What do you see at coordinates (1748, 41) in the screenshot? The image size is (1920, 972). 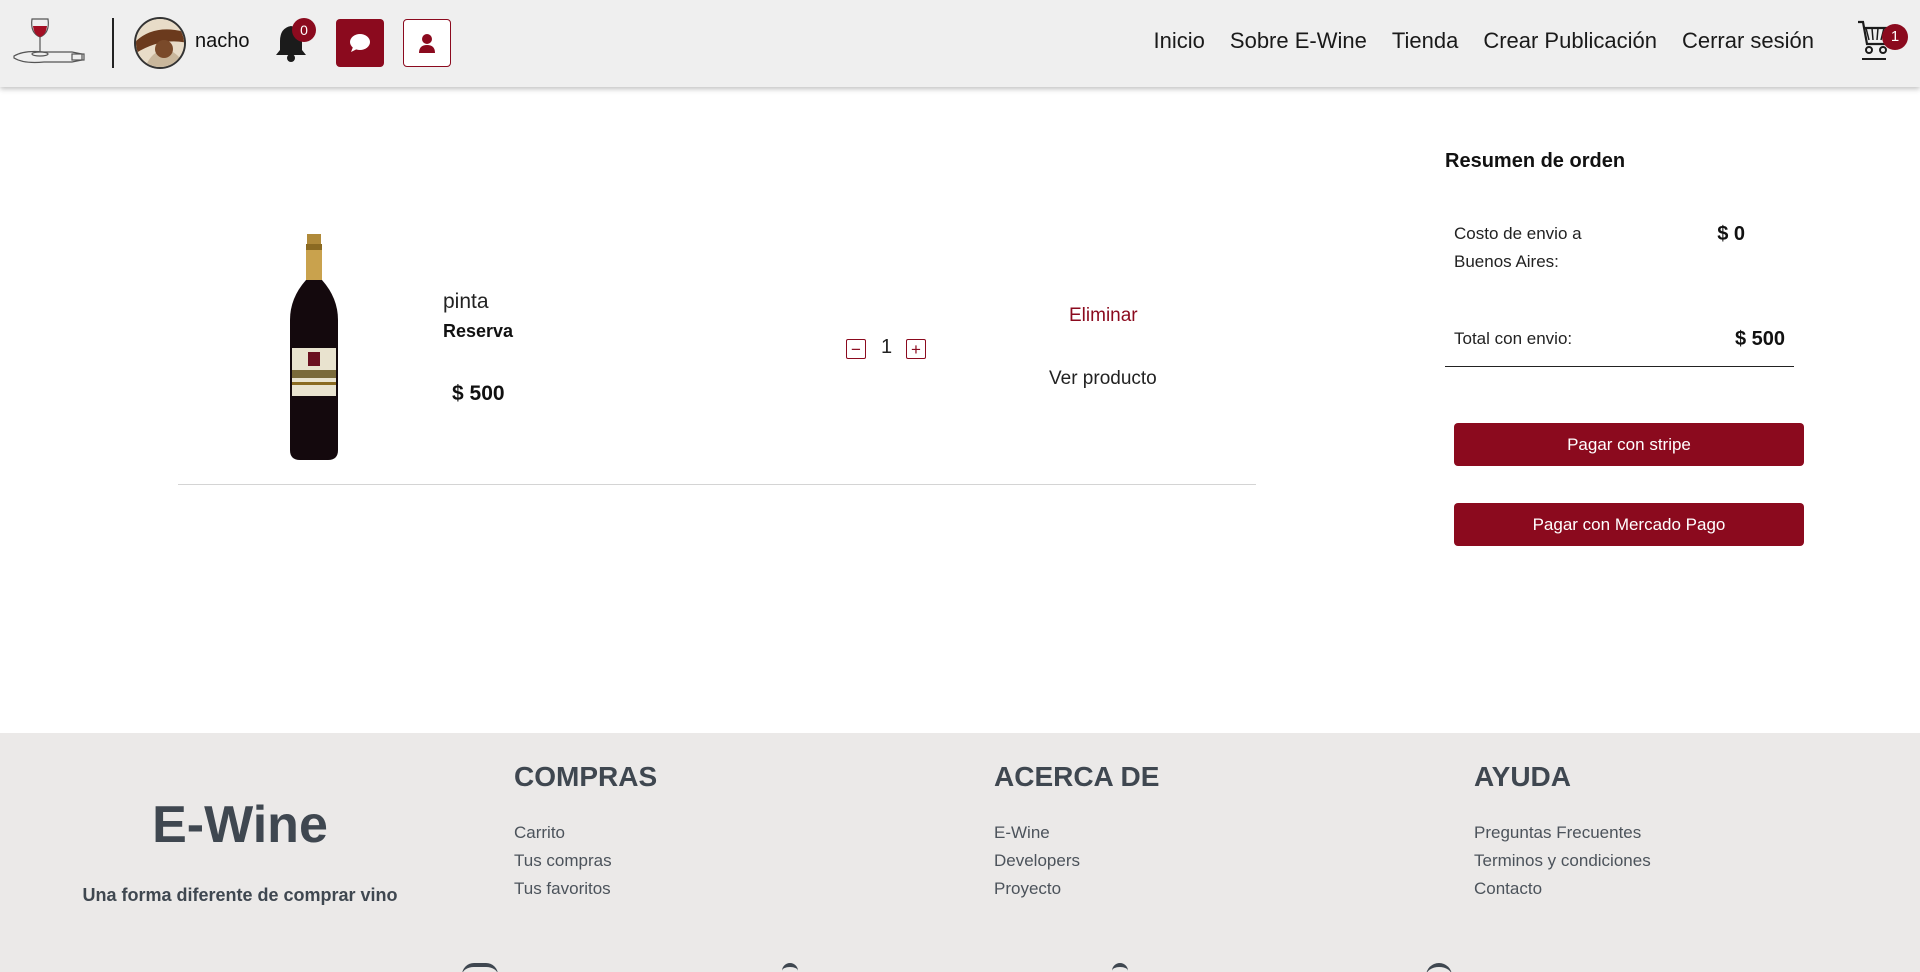 I see `nav-cerrar-sesion: Cerrar sesión` at bounding box center [1748, 41].